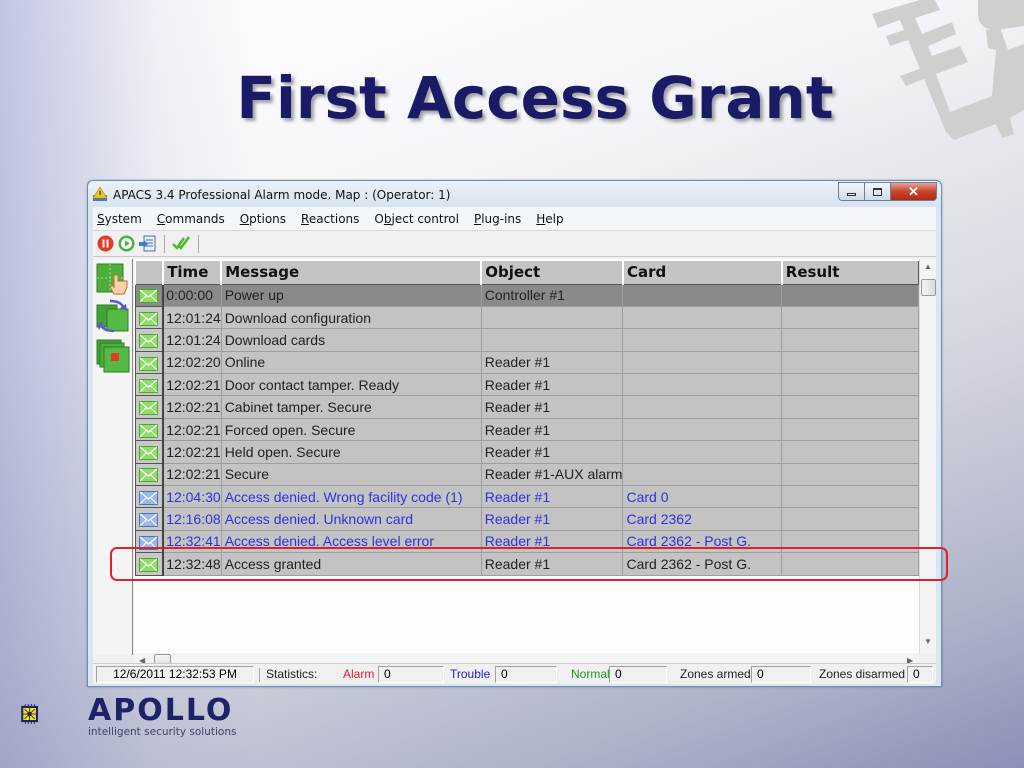 This screenshot has height=768, width=1024. Describe the element at coordinates (526, 340) in the screenshot. I see `table-row: 12:01:24 Download cards` at that location.